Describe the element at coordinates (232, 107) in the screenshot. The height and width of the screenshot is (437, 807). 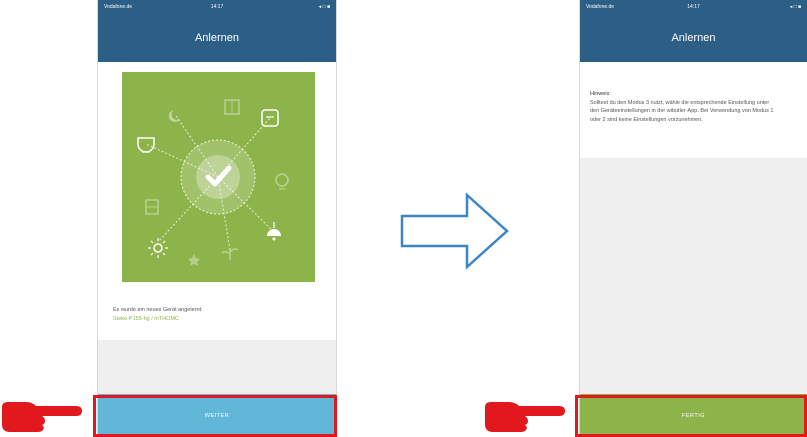
I see `window-icon` at that location.